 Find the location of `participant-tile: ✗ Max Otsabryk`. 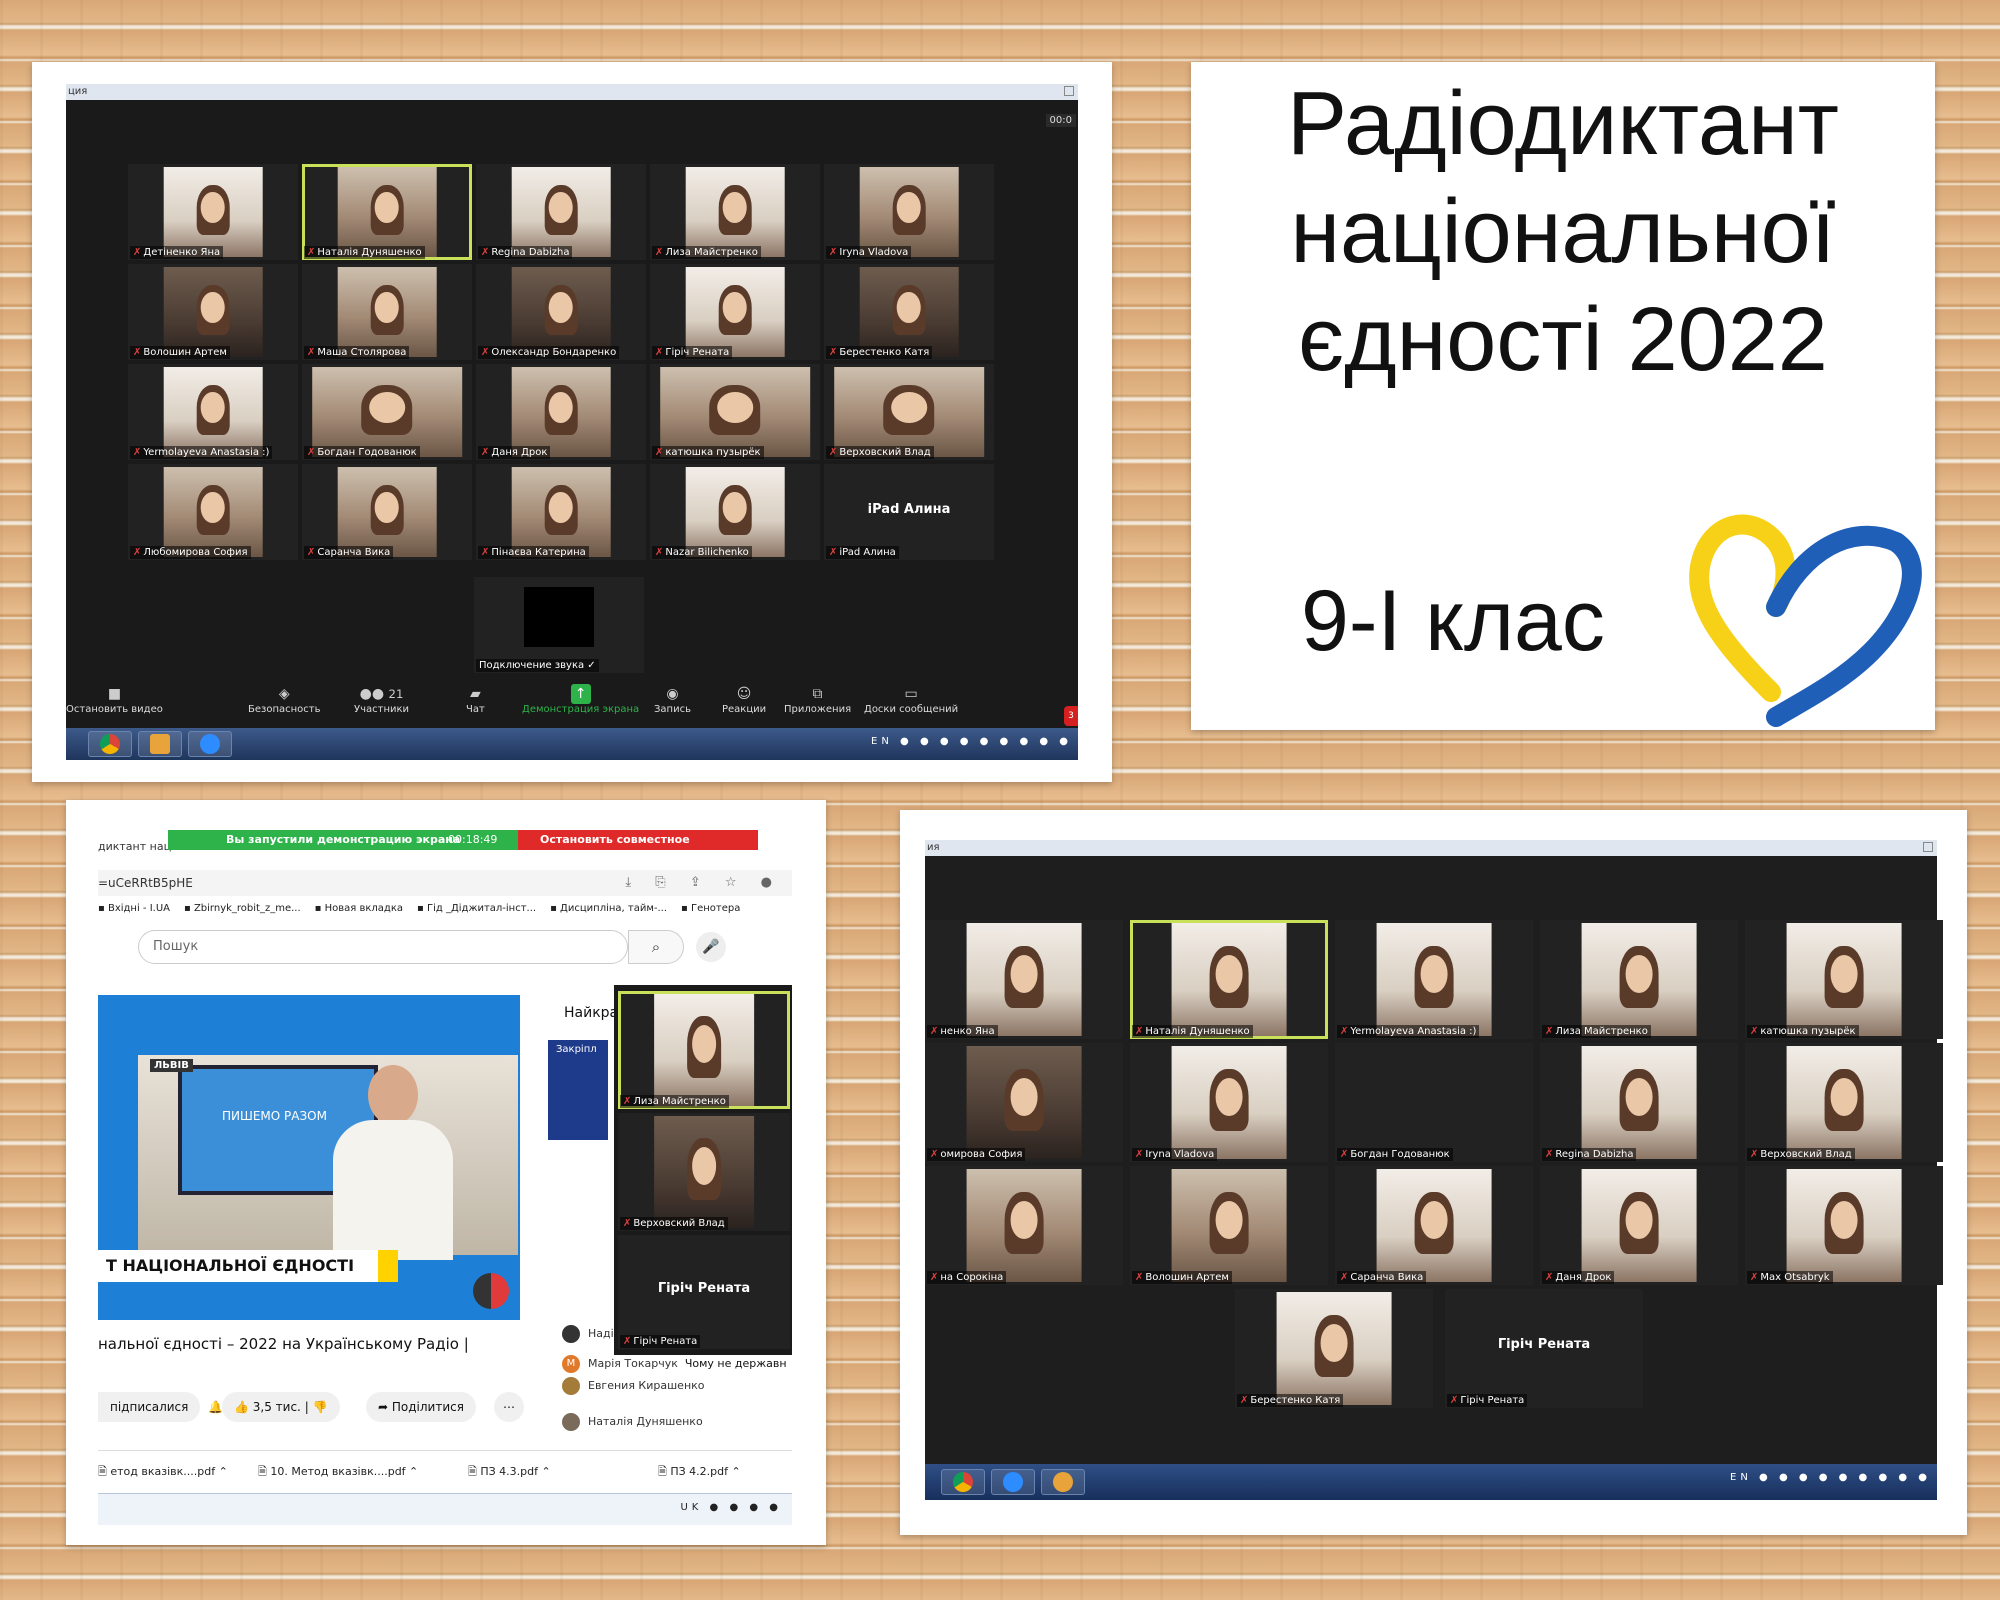

participant-tile: ✗ Max Otsabryk is located at coordinates (1844, 1225).